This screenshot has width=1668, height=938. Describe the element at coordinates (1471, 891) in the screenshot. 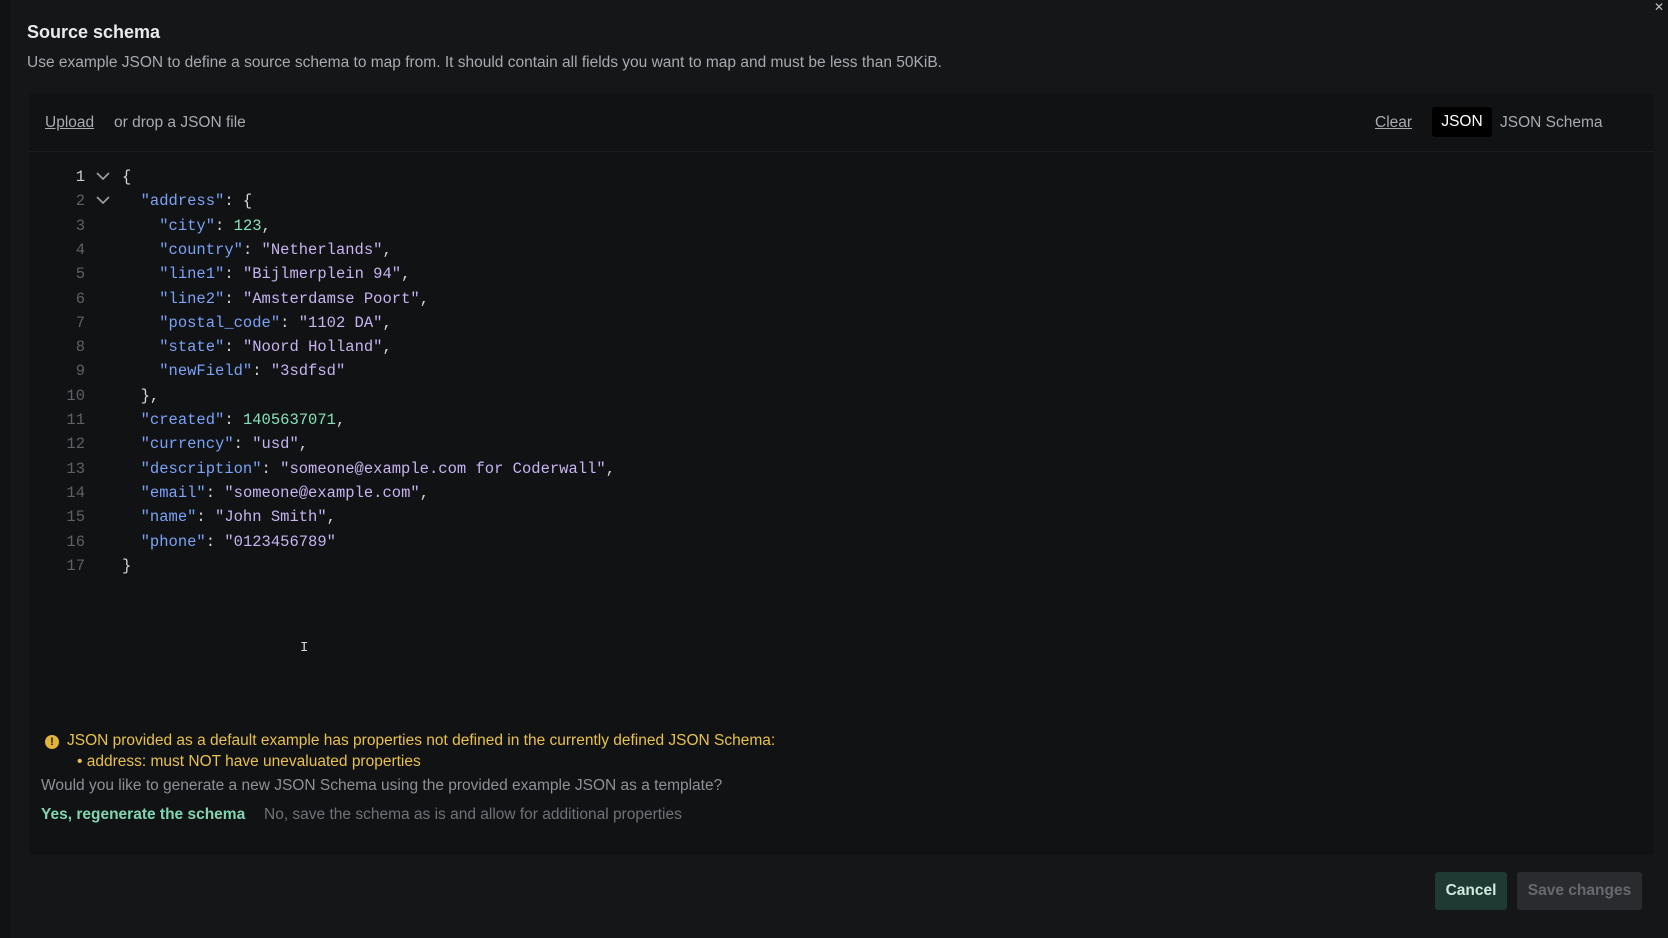

I see `cancel-button: Cancel` at that location.